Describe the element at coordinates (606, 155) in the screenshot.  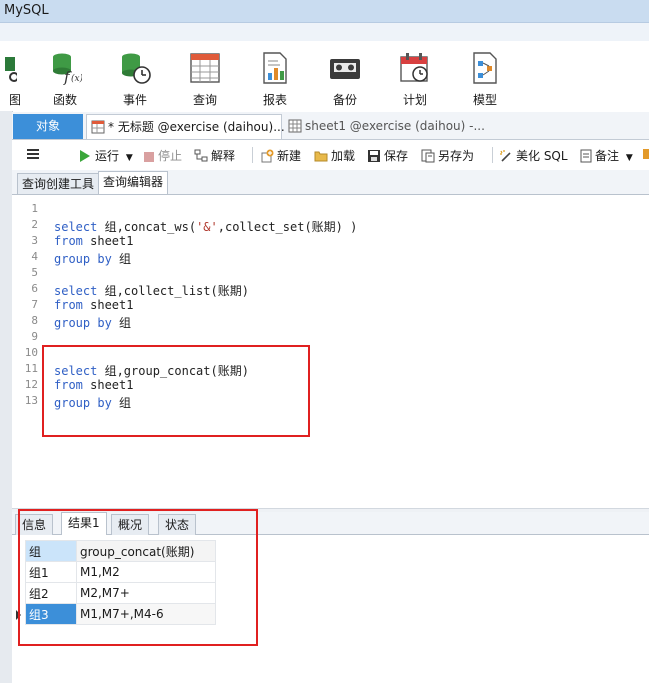
I see `comment-button: 备注 ▼` at that location.